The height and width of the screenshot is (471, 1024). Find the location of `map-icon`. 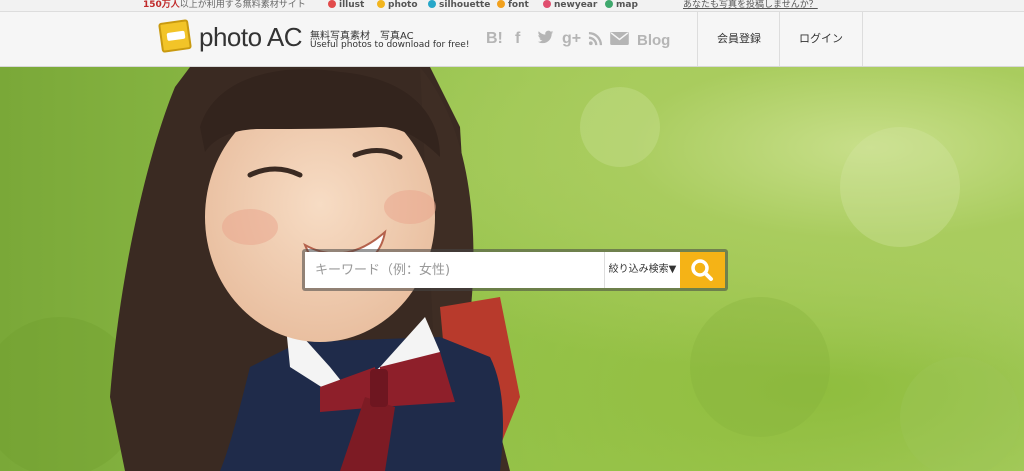

map-icon is located at coordinates (609, 4).